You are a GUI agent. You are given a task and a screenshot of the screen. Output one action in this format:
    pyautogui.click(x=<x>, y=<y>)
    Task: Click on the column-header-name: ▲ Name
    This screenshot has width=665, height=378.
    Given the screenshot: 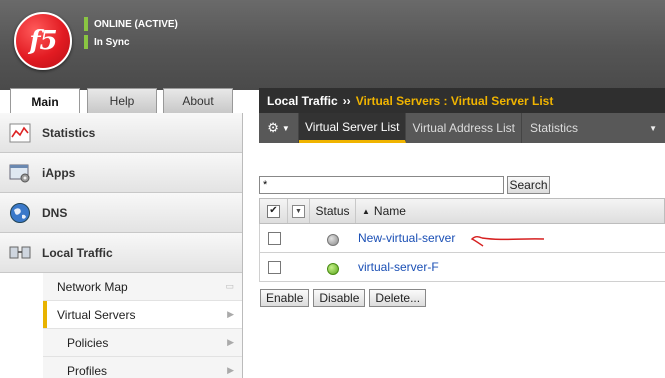 What is the action you would take?
    pyautogui.click(x=510, y=211)
    